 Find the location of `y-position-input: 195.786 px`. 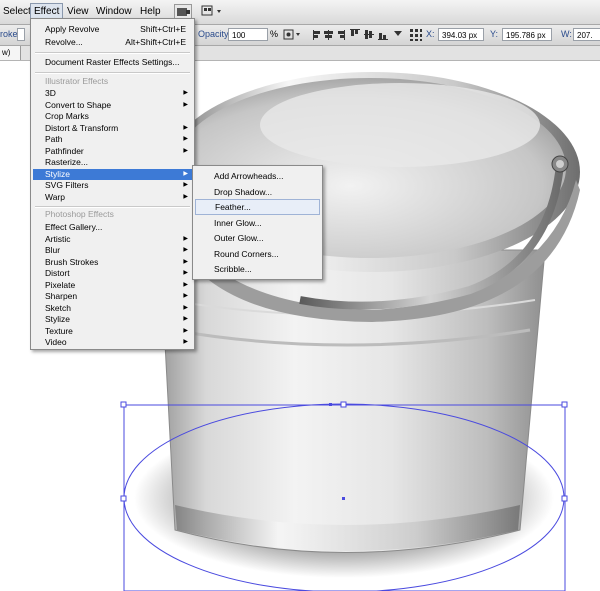

y-position-input: 195.786 px is located at coordinates (527, 34).